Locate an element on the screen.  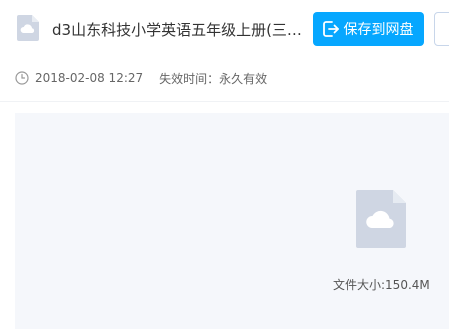
divider is located at coordinates (224, 101).